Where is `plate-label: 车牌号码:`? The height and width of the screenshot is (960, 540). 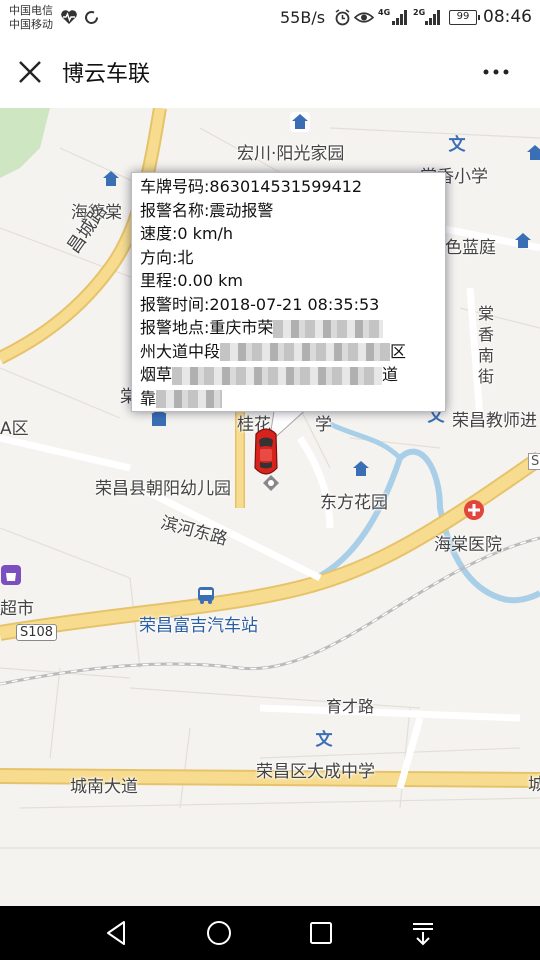
plate-label: 车牌号码: is located at coordinates (175, 186).